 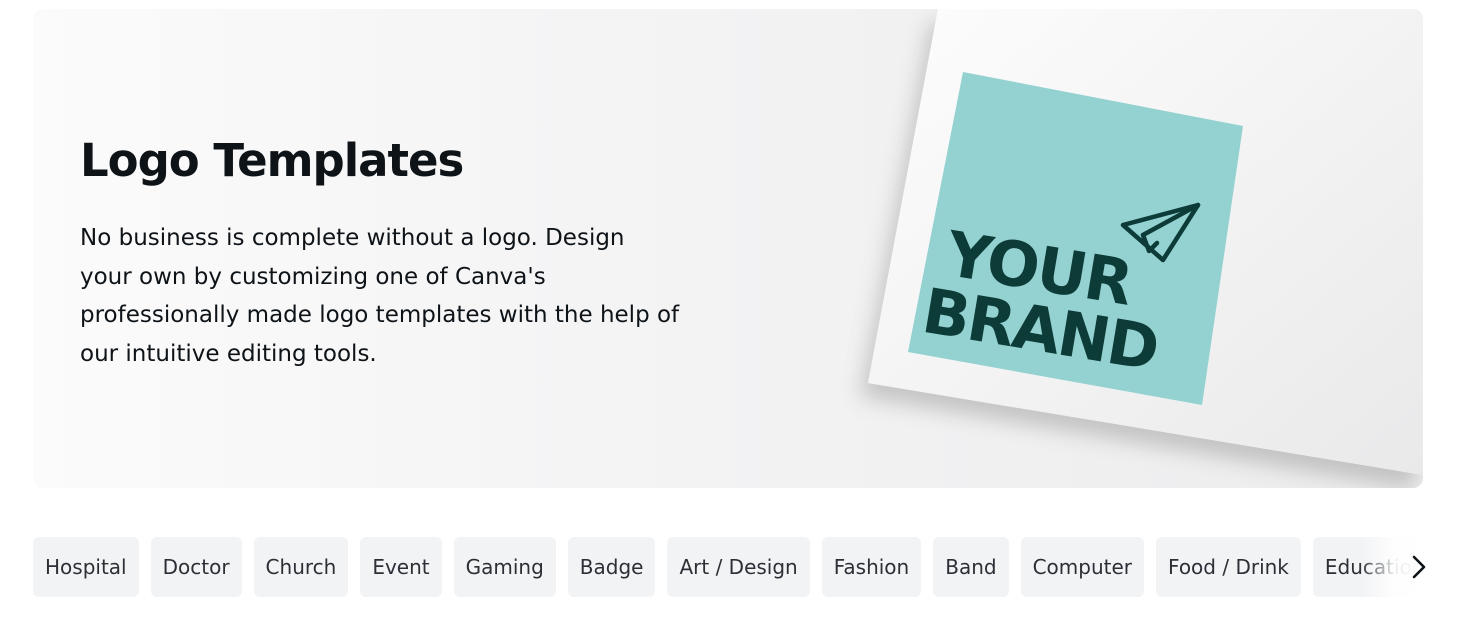 I want to click on category-chip-art-design: Art / Design, so click(x=738, y=567).